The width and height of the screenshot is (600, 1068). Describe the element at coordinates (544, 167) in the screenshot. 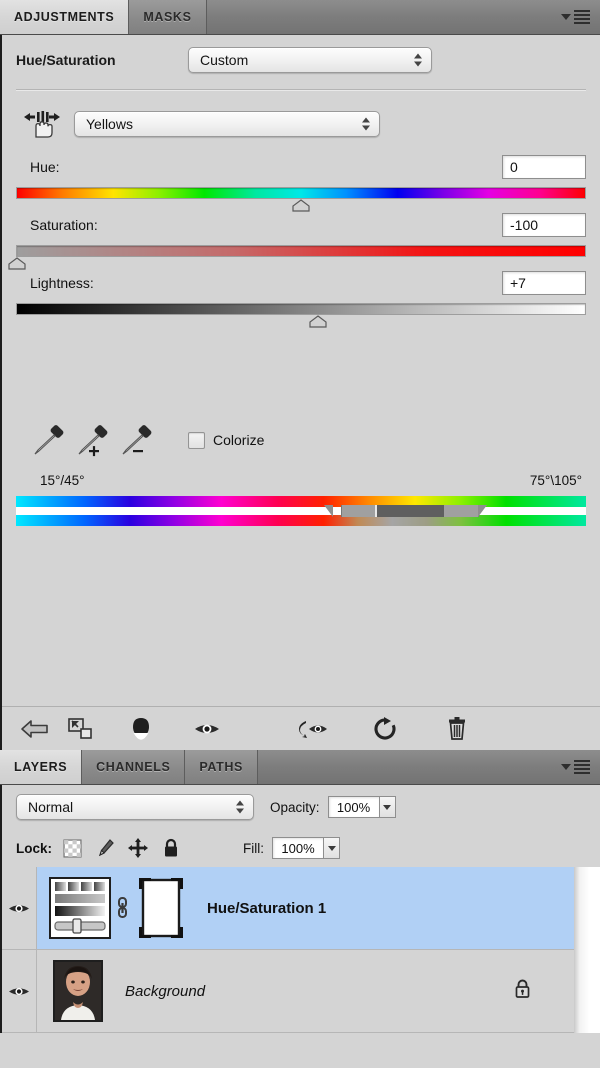

I see `hue-input: 0` at that location.